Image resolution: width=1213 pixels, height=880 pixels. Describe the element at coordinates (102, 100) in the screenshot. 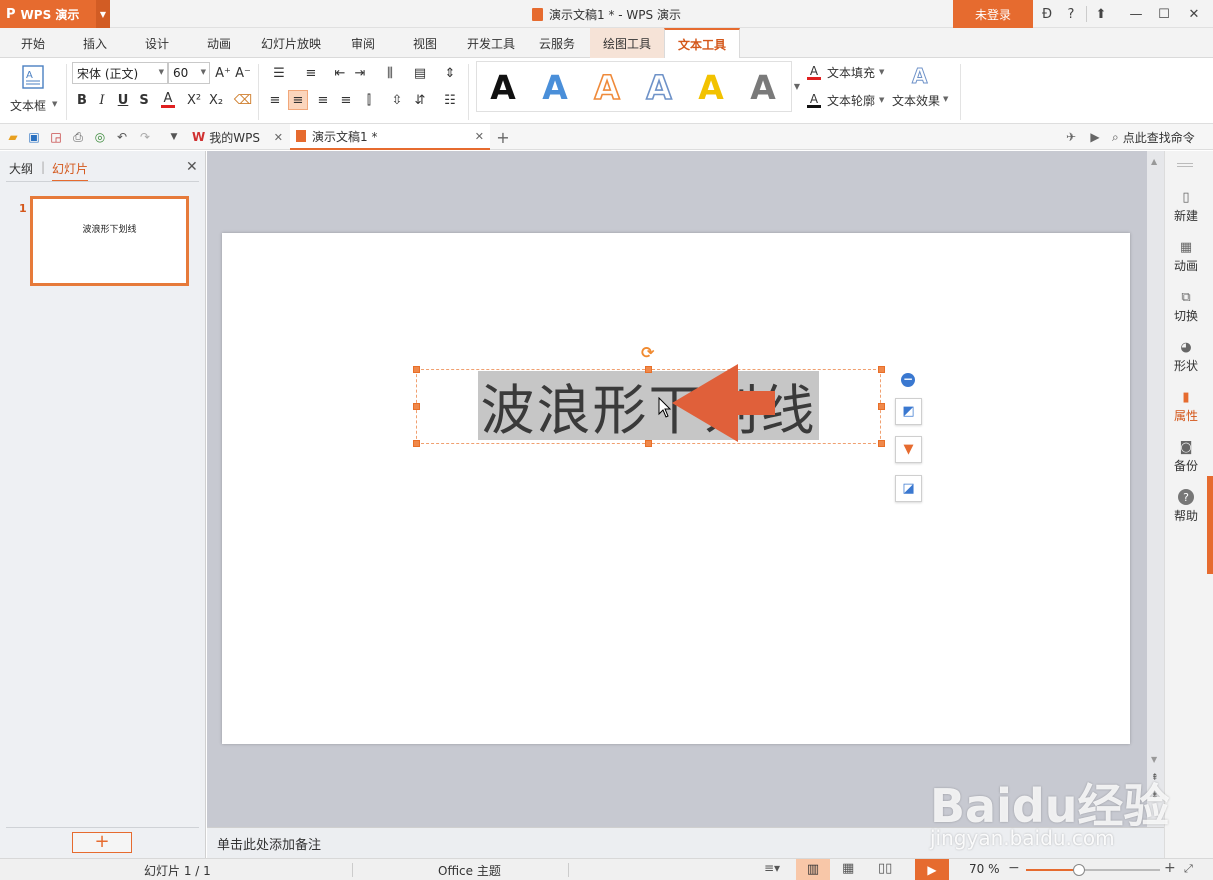

I see `italic-icon: I` at that location.